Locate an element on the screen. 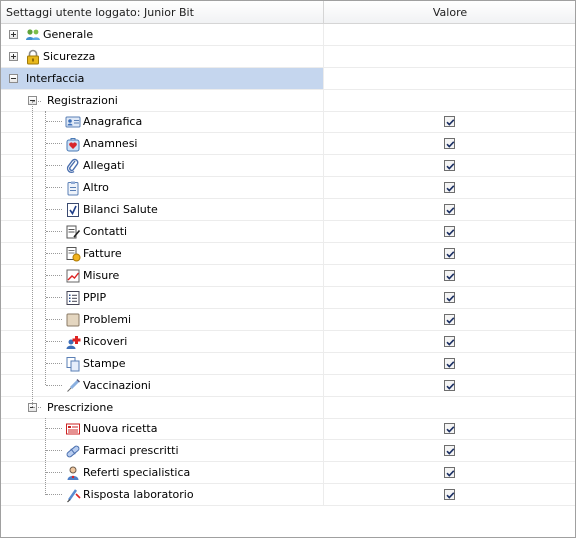 Image resolution: width=576 pixels, height=538 pixels. tree-leaf-row: Anamnesi is located at coordinates (288, 144).